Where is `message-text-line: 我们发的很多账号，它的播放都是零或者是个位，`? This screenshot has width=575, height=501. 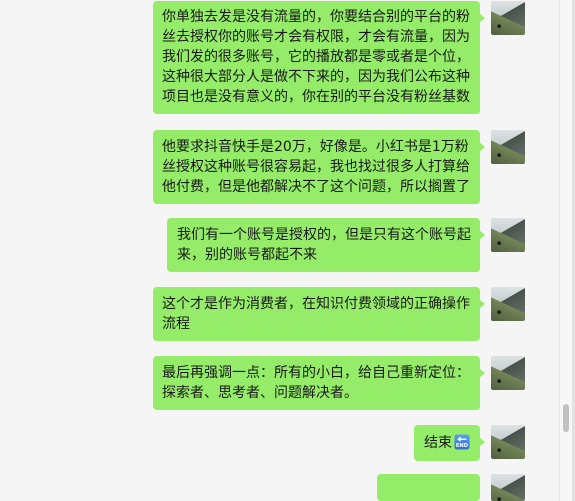 message-text-line: 我们发的很多账号，它的播放都是零或者是个位， is located at coordinates (316, 57).